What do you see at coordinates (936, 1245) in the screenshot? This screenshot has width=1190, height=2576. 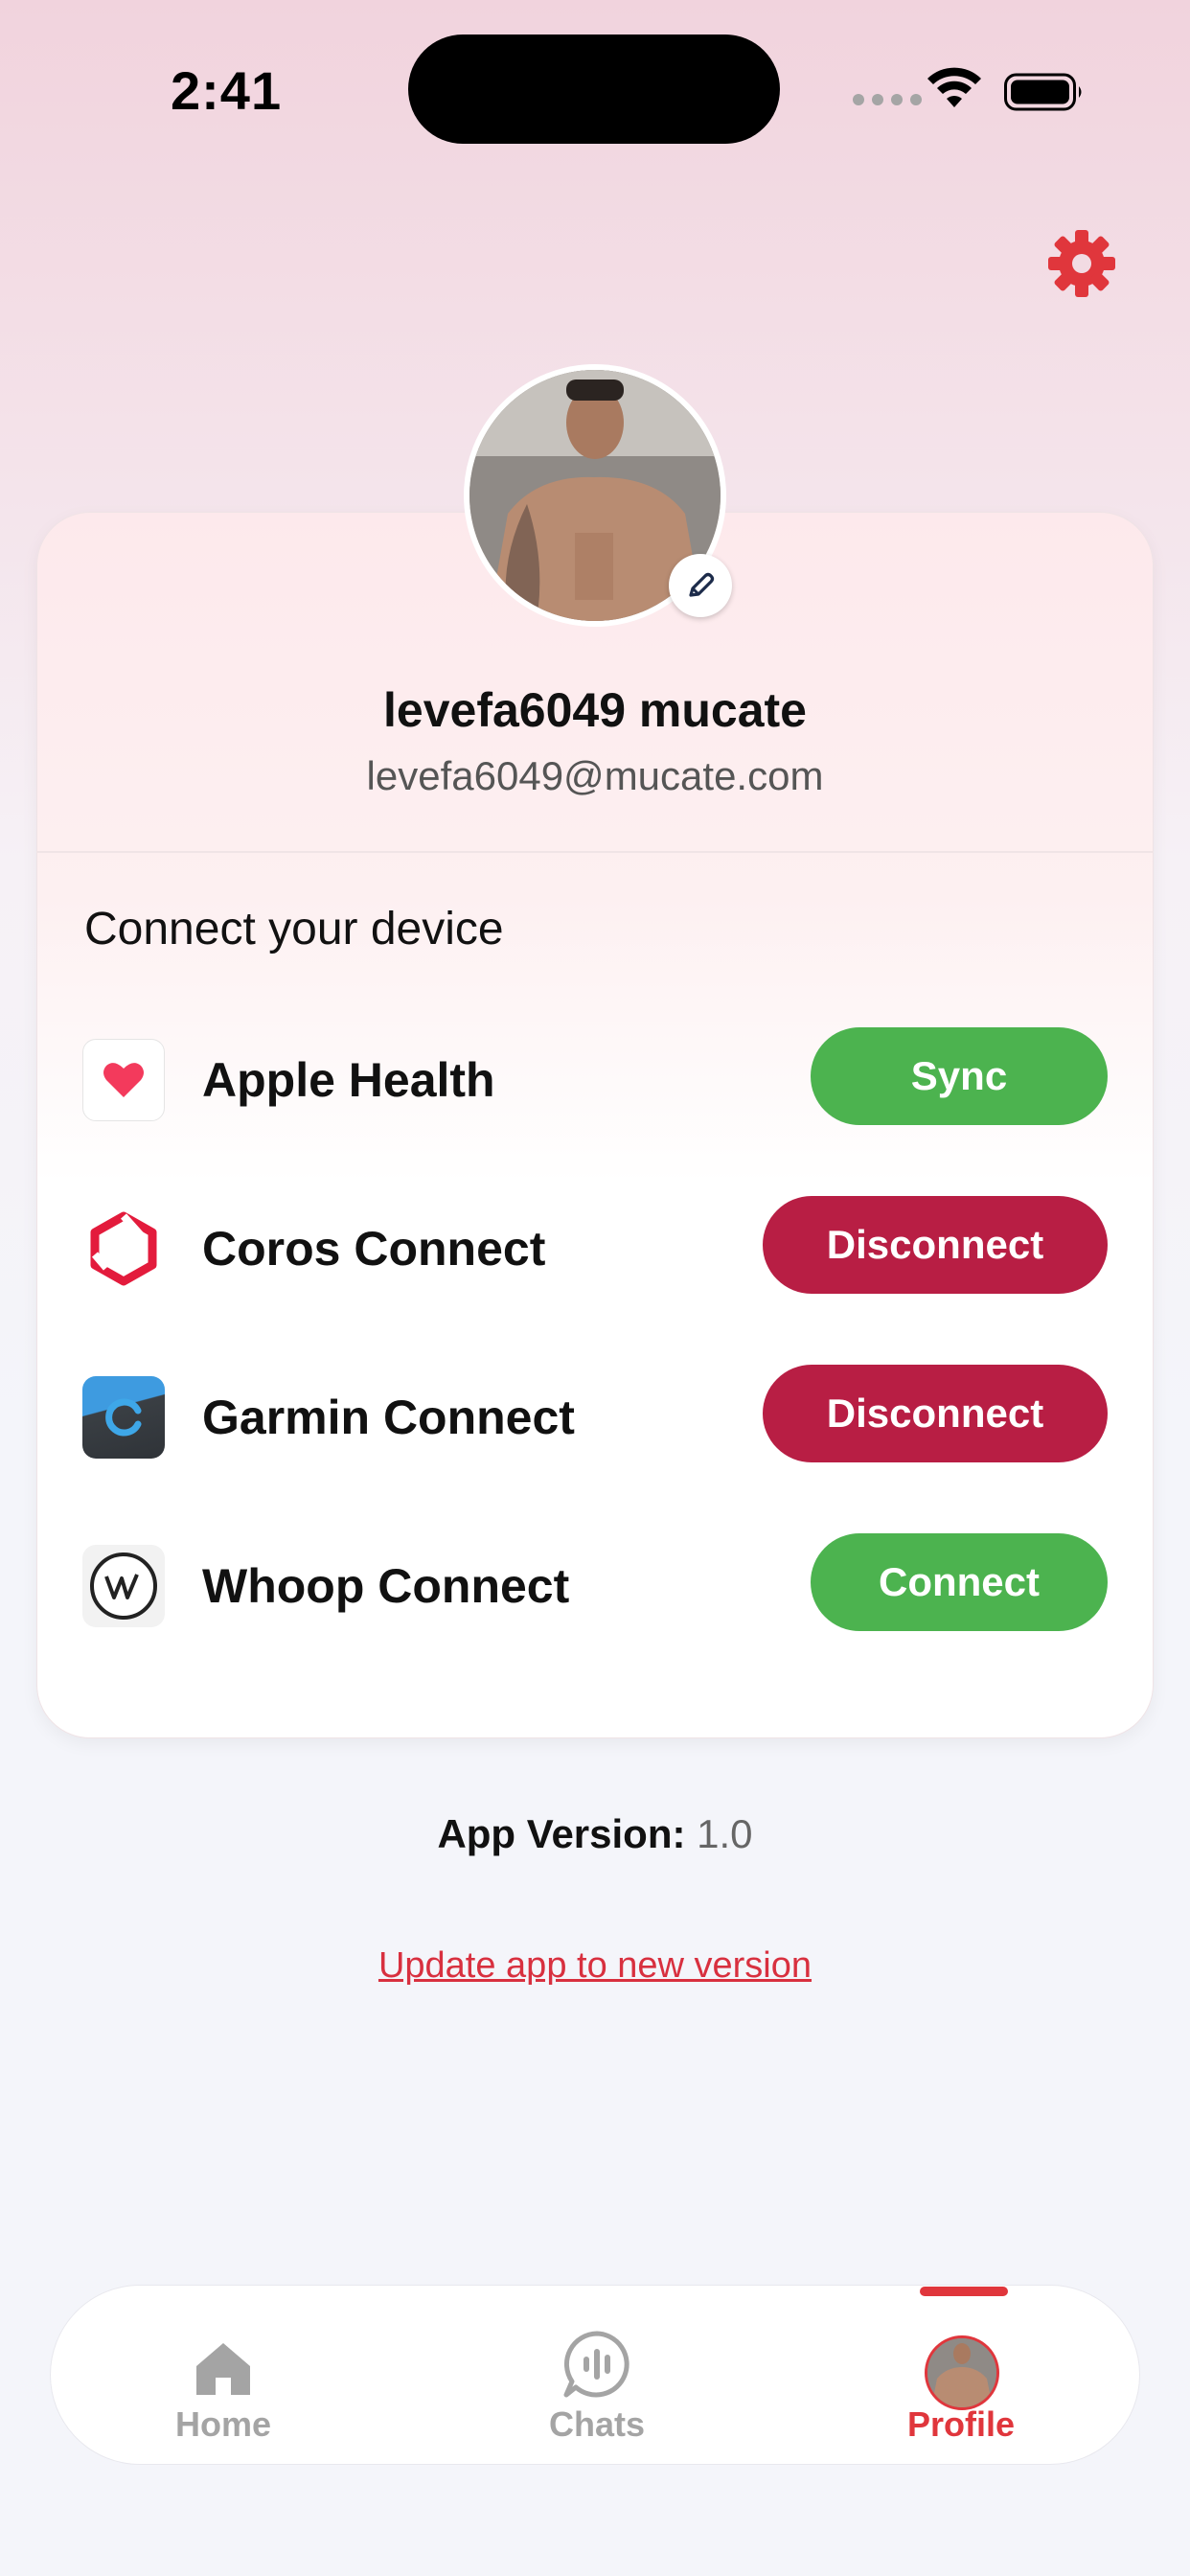 I see `disconnect-coros-button: Disconnect` at bounding box center [936, 1245].